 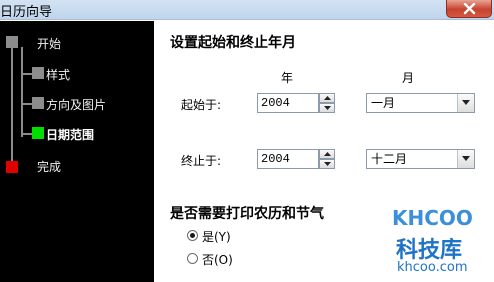 I want to click on start-label: 起始于:, so click(x=201, y=105).